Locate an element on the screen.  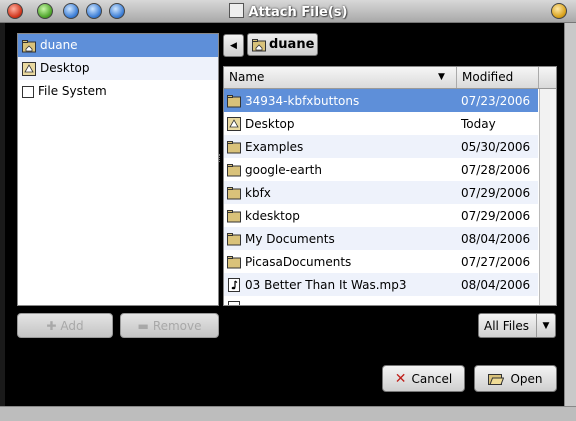
background-window-right is located at coordinates (570, 221).